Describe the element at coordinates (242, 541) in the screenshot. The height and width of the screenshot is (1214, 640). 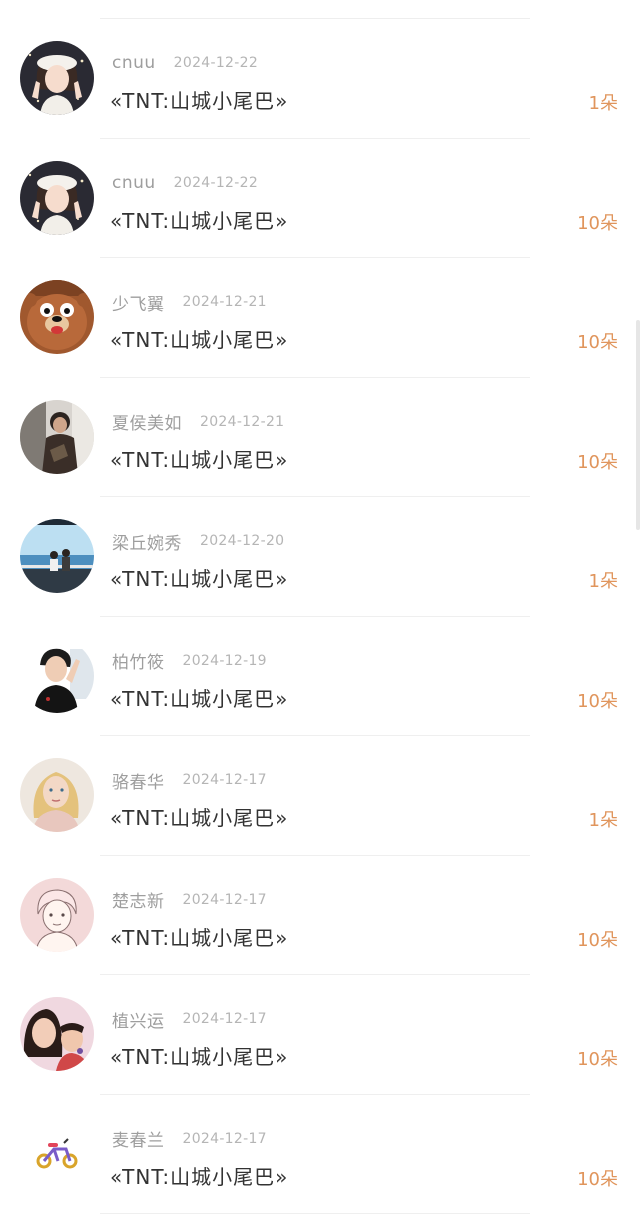
I see `record-date: 2024-12-20` at that location.